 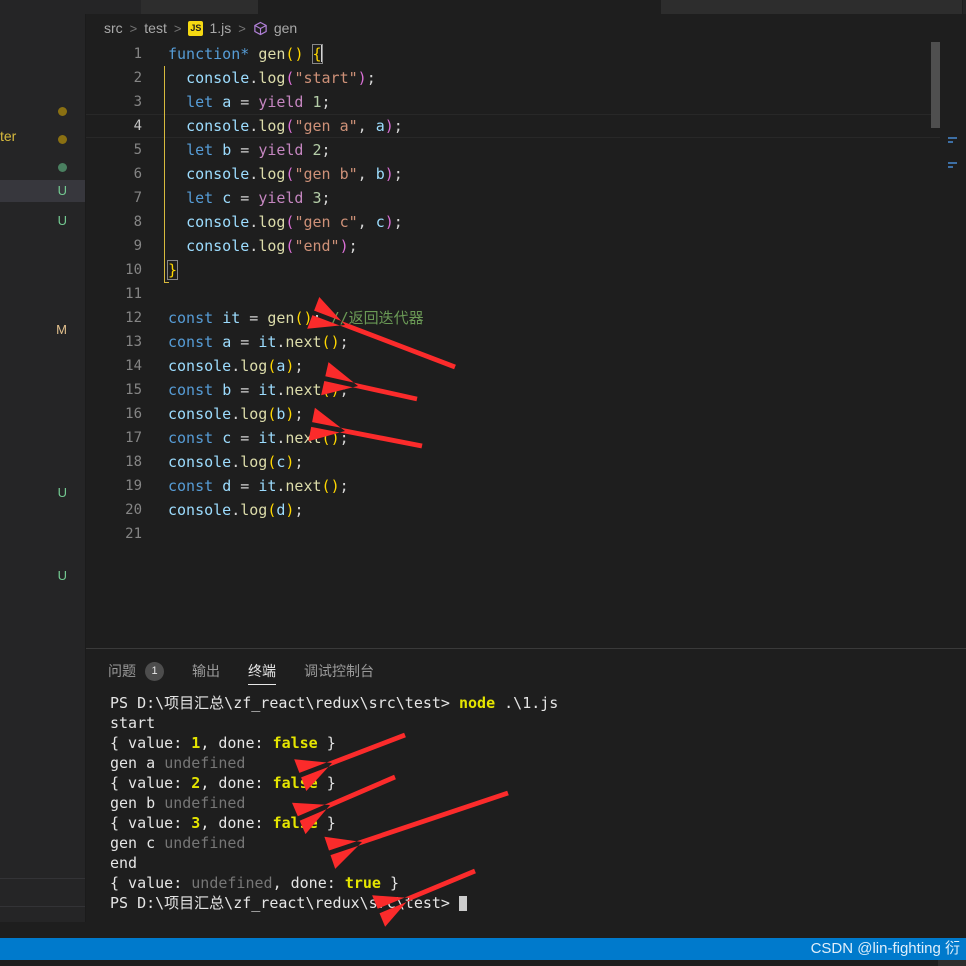 I want to click on code-line: 7 let c = yield 3;, so click(x=526, y=198).